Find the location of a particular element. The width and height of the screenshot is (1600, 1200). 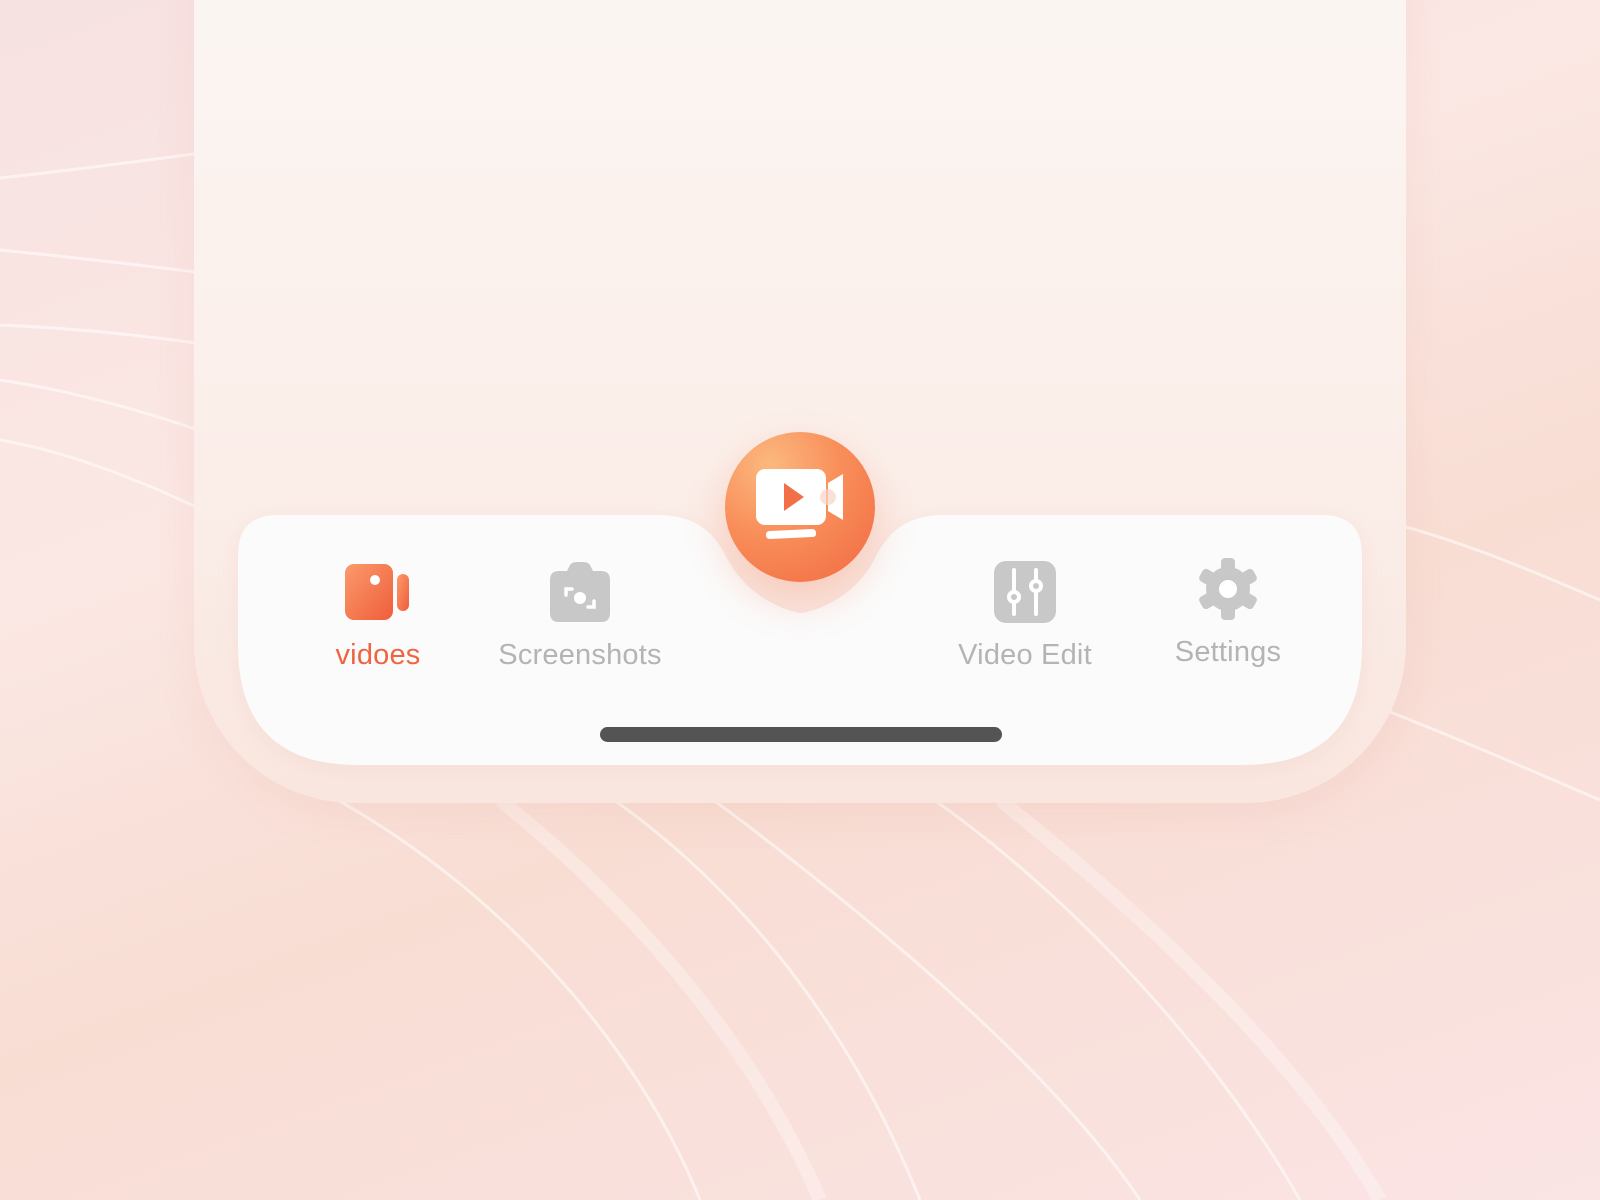

tab-settings: Settings is located at coordinates (1228, 612).